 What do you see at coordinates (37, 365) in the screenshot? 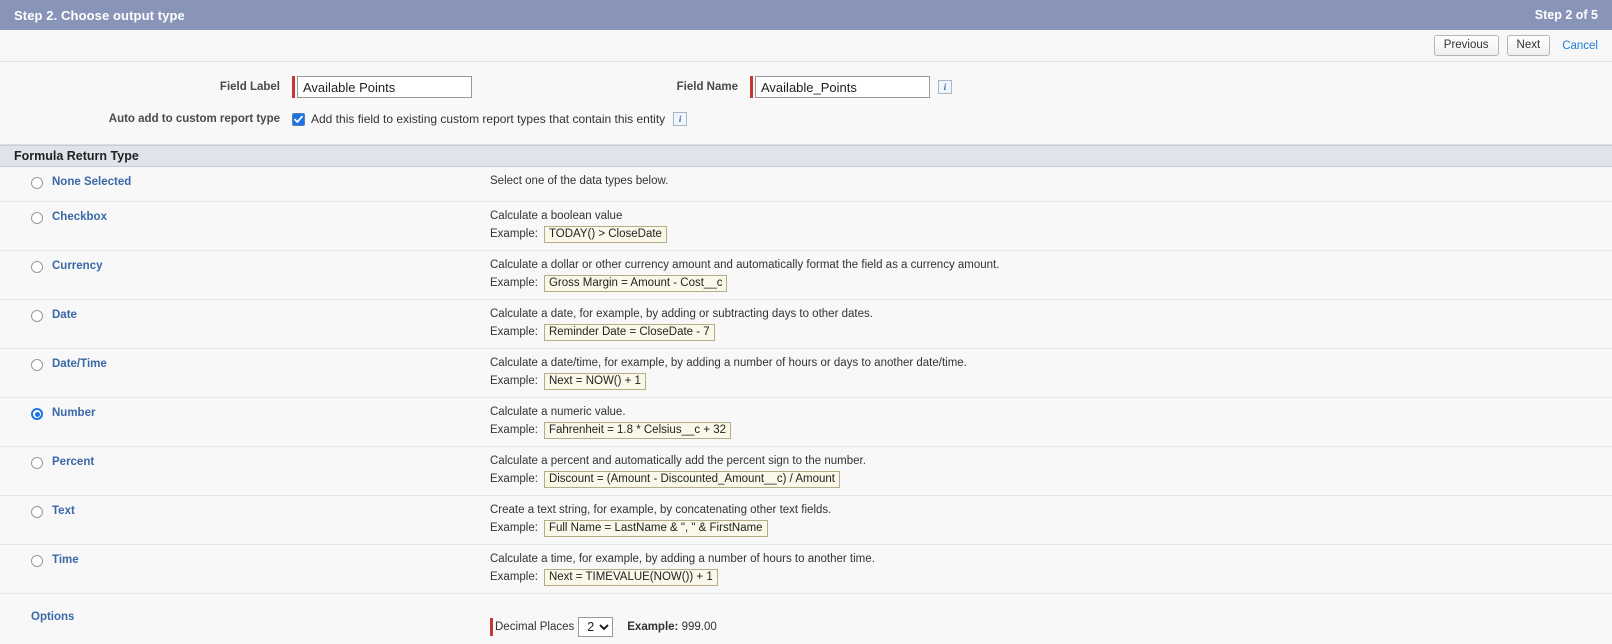
I see `radio-date-time` at bounding box center [37, 365].